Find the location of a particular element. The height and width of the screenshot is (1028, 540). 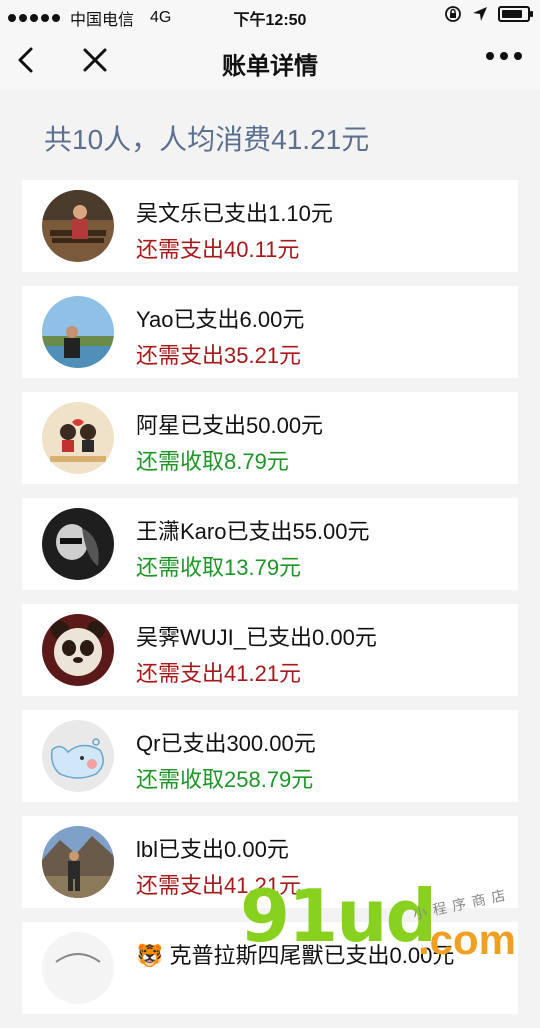

member-card: 🐯 克普拉斯四尾獸已支出0.00元 is located at coordinates (270, 968).